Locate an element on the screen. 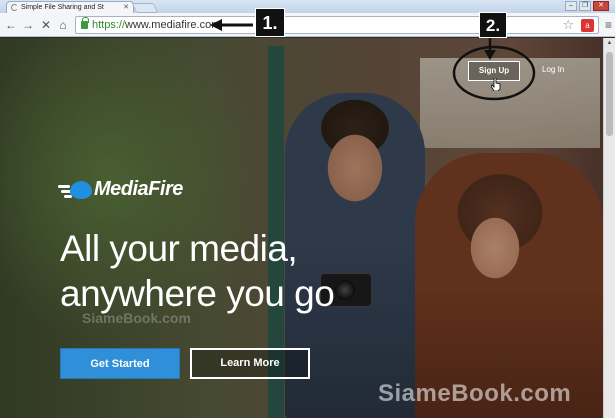  watermark: SiameBook.com is located at coordinates (475, 393).